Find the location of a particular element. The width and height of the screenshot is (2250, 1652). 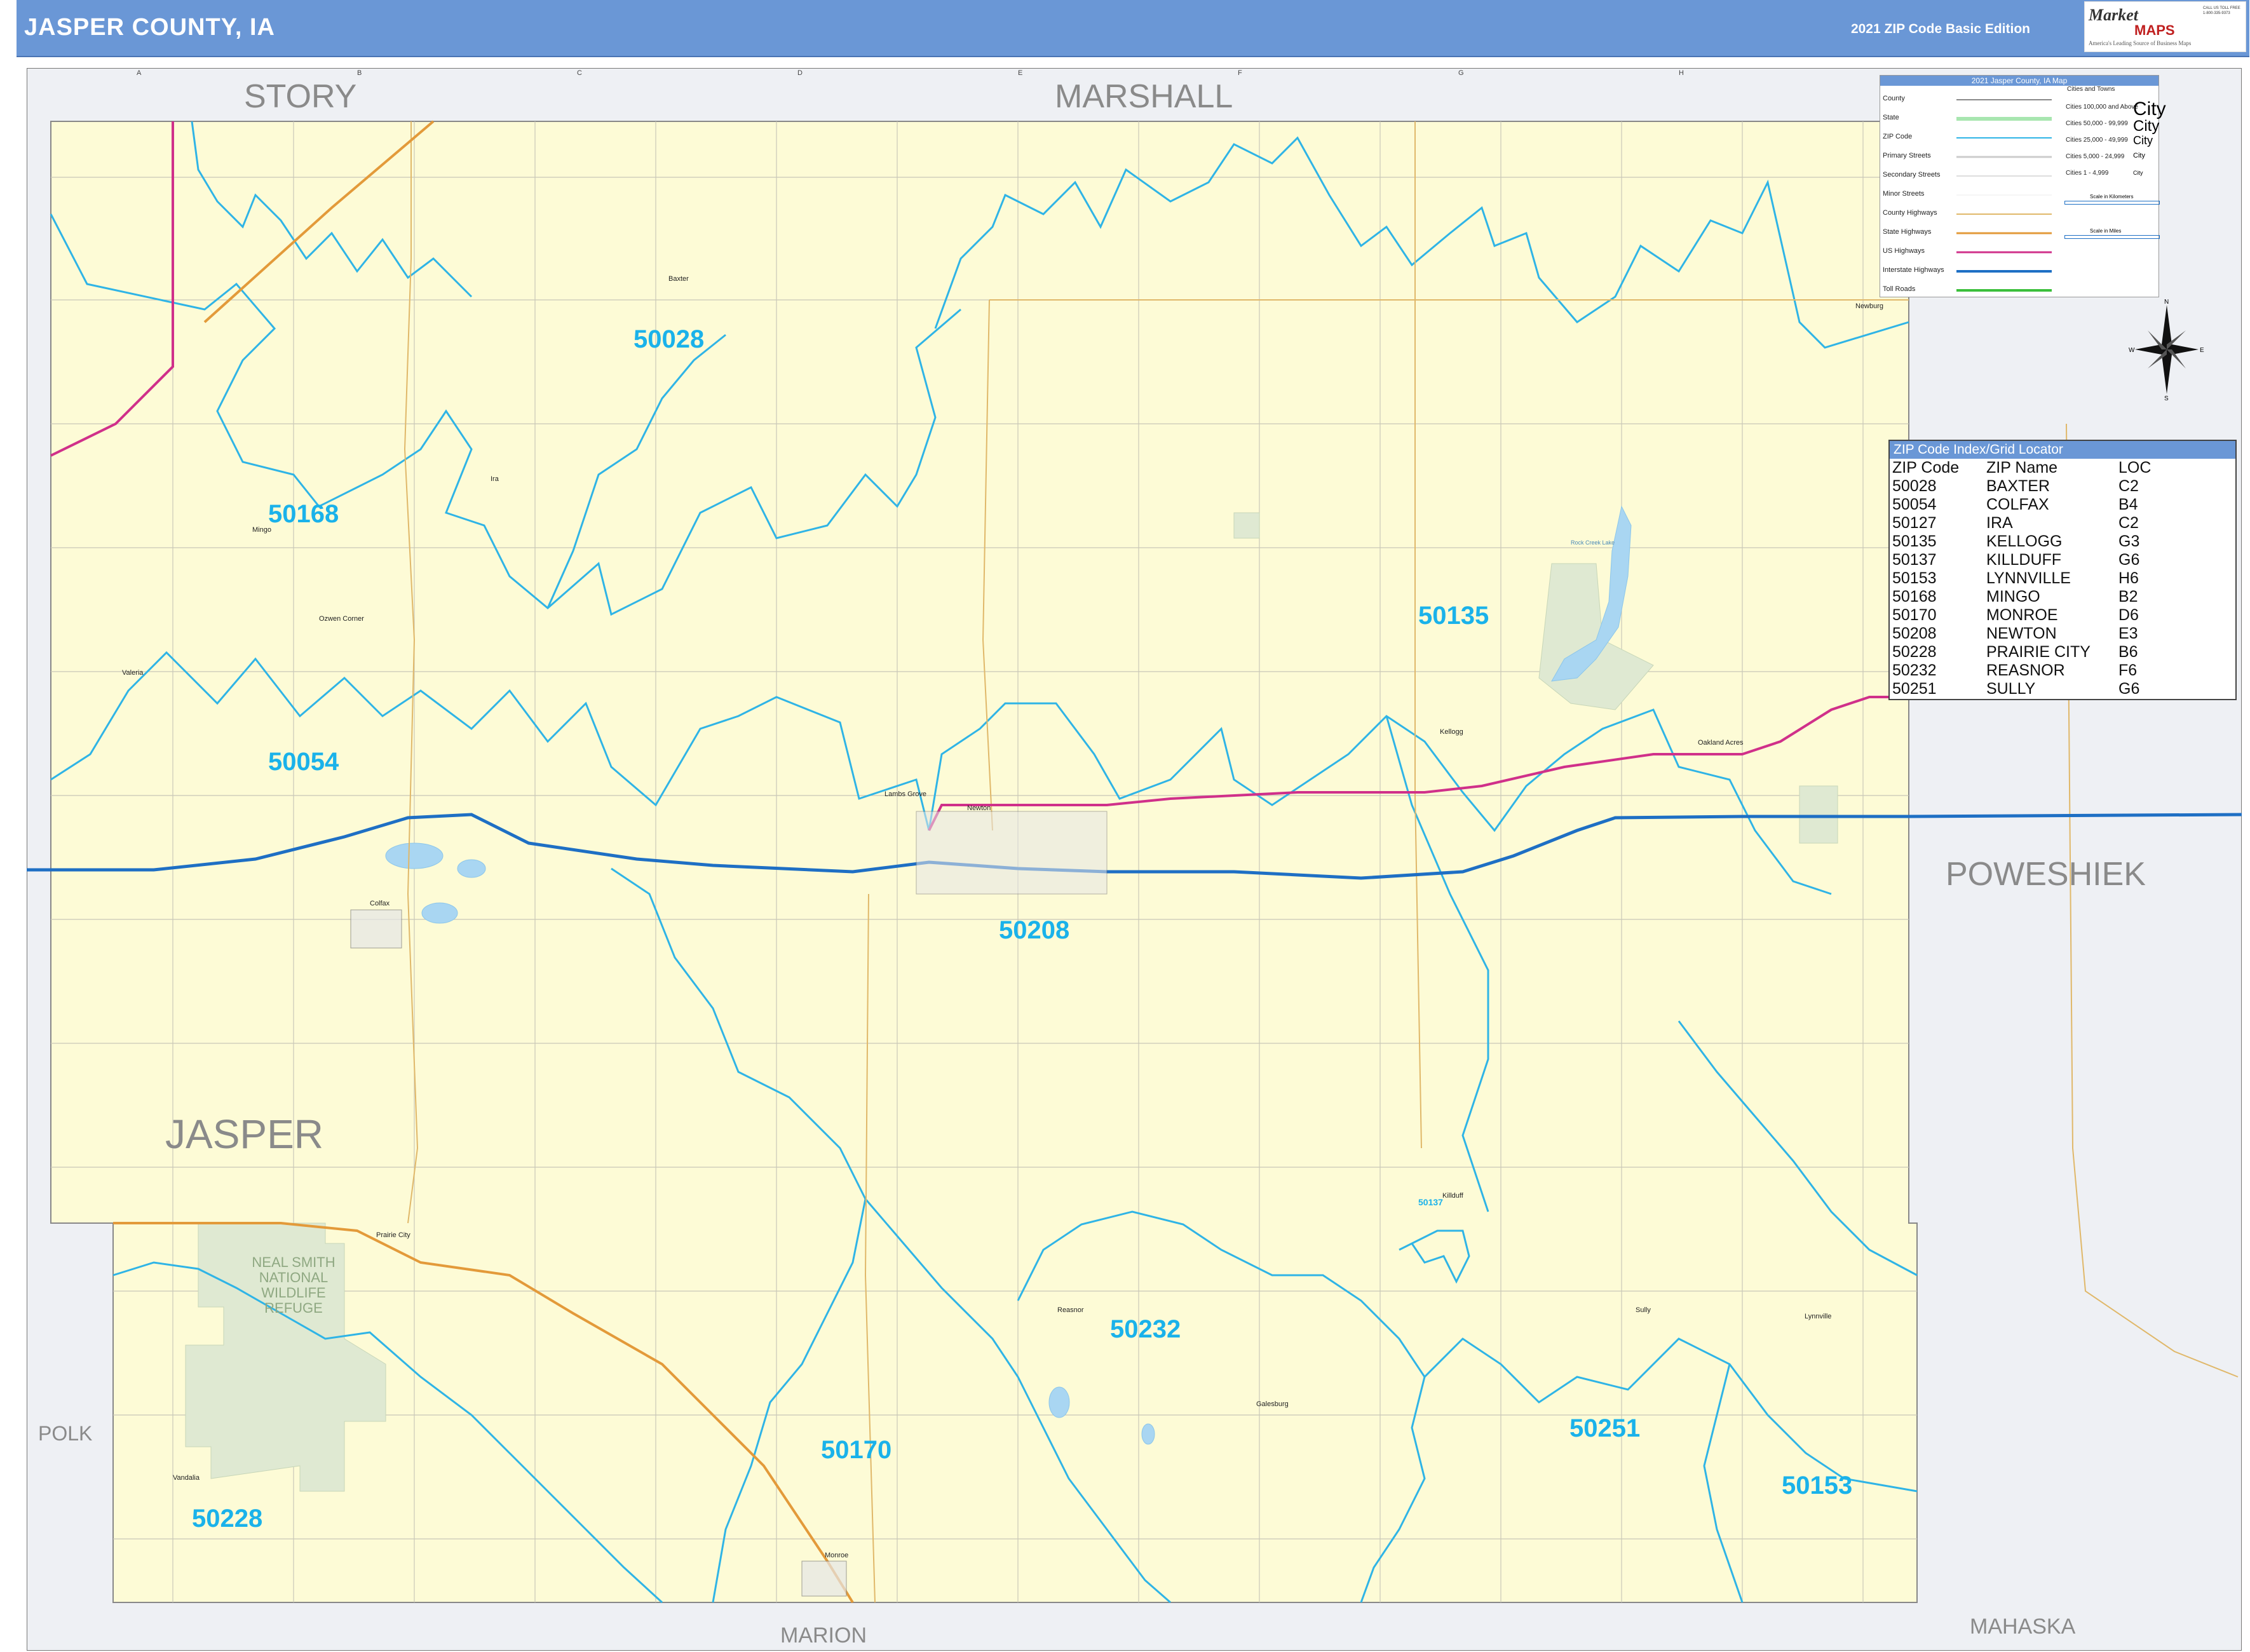

zip-loc-cell: H6 is located at coordinates (2128, 578).